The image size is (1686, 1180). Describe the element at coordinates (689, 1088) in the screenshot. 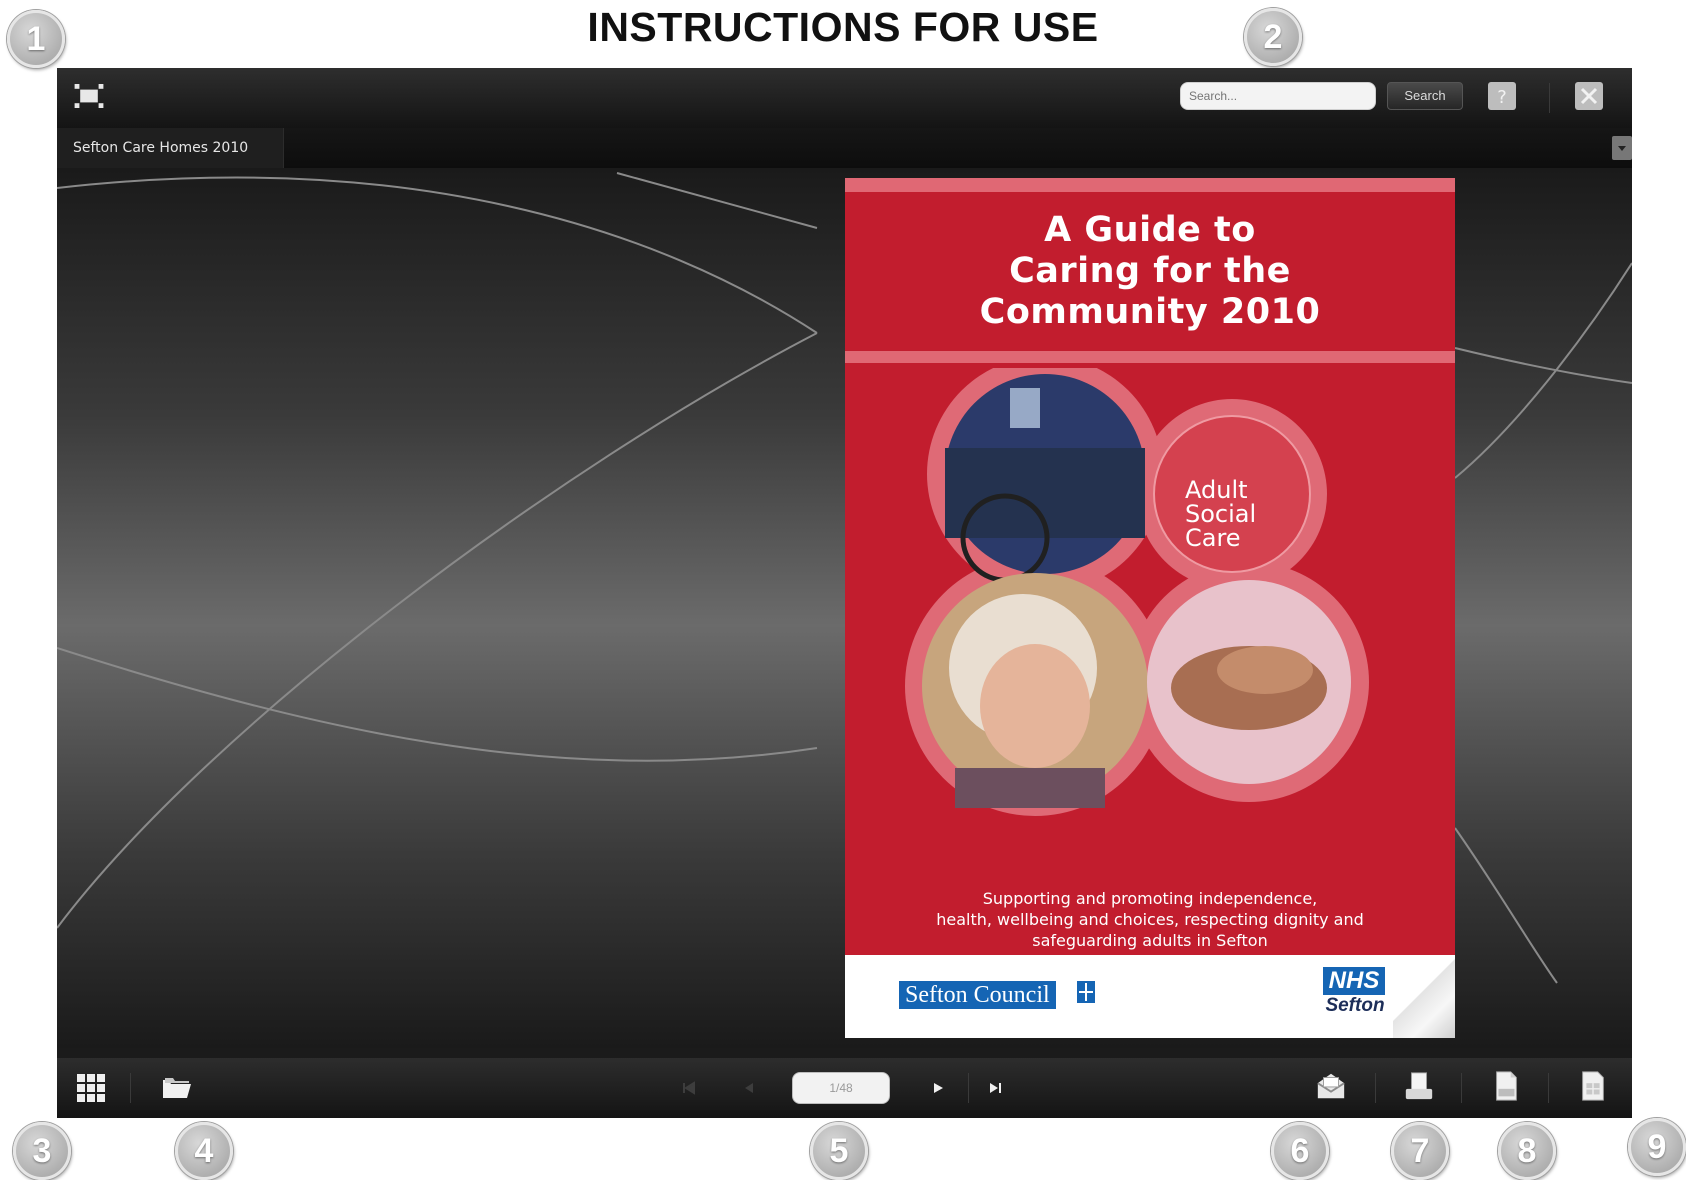

I see `first-page-icon` at that location.